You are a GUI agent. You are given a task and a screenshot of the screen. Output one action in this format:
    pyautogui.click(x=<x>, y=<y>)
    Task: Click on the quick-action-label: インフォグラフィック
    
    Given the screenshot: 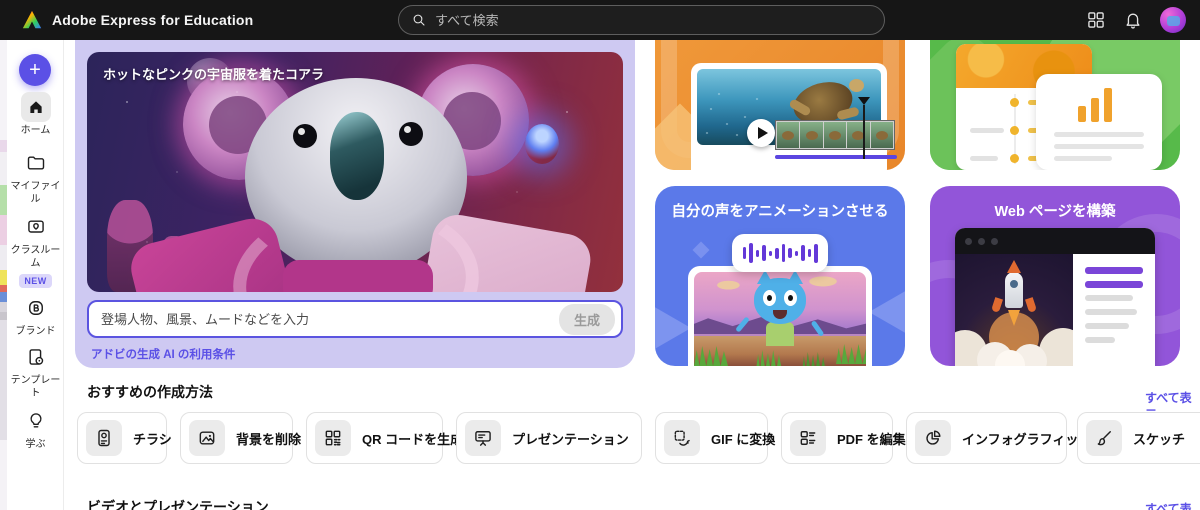 What is the action you would take?
    pyautogui.click(x=1027, y=439)
    